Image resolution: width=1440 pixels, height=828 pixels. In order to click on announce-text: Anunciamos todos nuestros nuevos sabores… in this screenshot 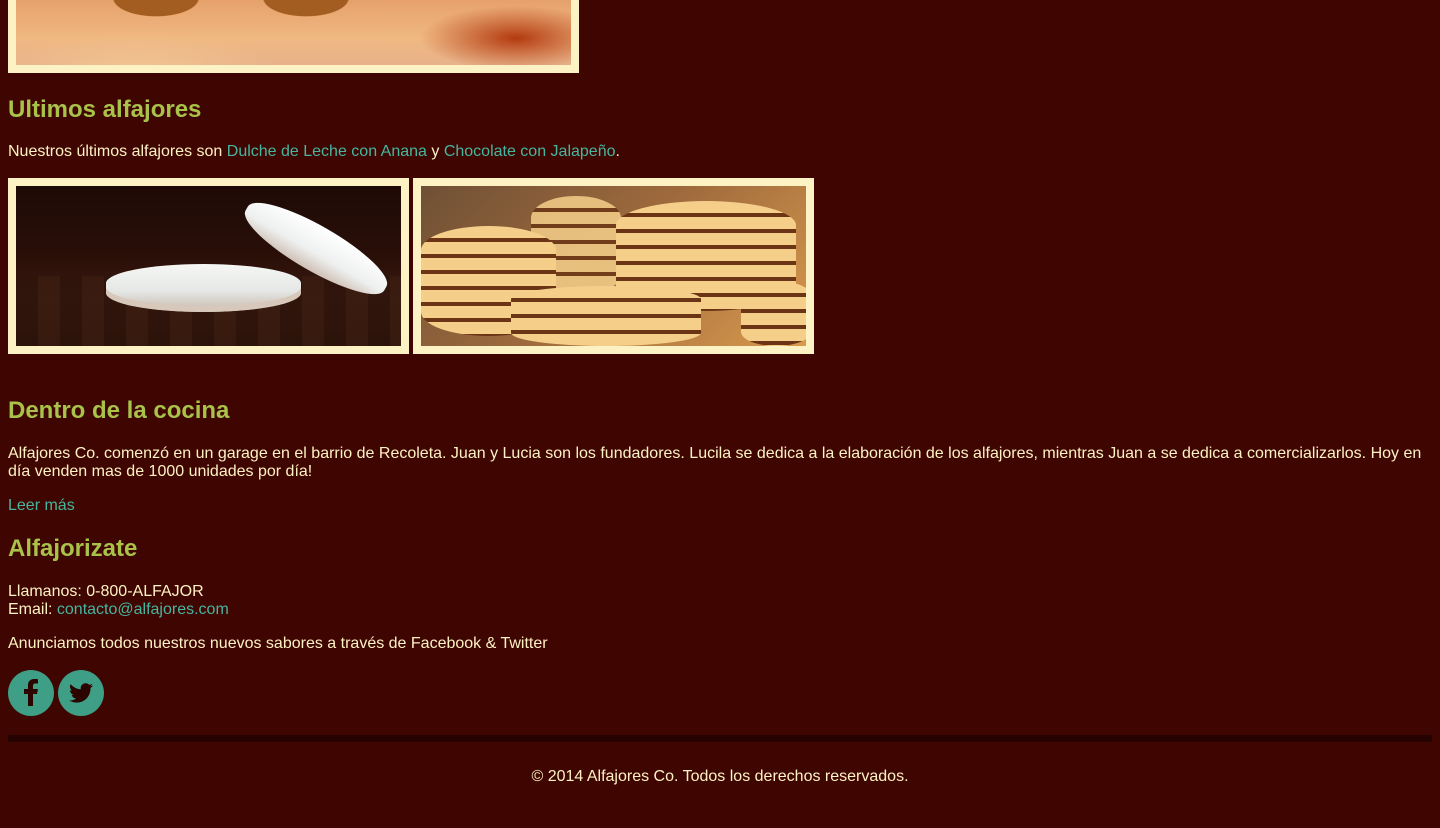, I will do `click(278, 643)`.